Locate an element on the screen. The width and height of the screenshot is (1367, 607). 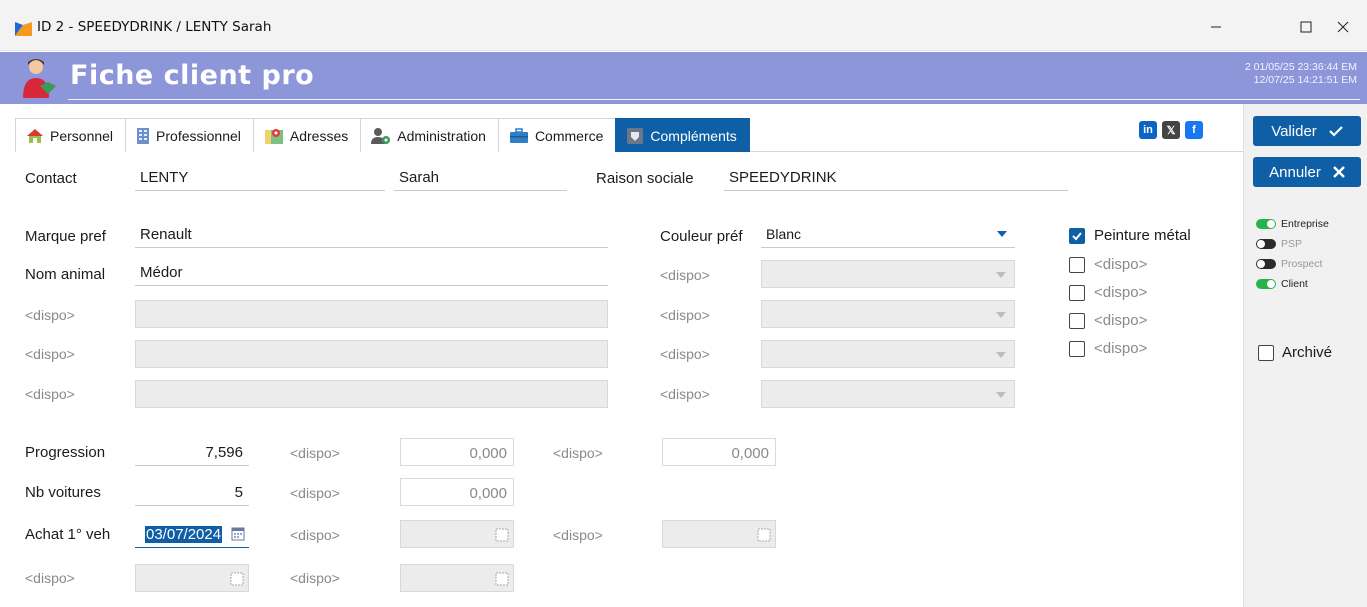
linkedin-icon: in is located at coordinates (1148, 130).